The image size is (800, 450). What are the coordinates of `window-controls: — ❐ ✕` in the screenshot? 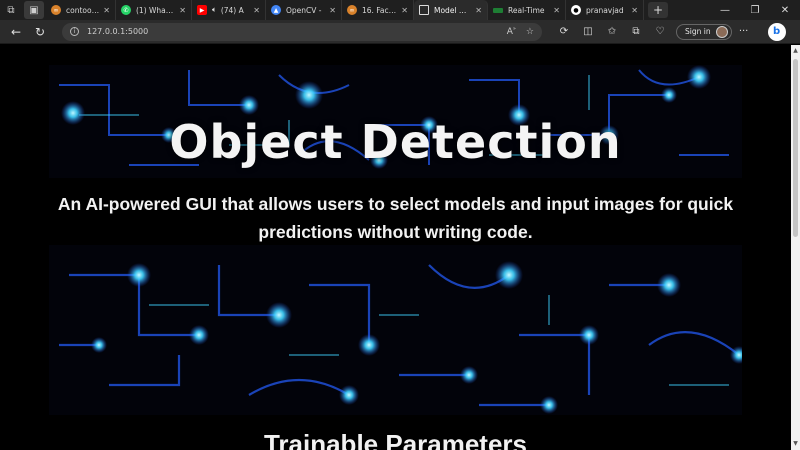 It's located at (755, 10).